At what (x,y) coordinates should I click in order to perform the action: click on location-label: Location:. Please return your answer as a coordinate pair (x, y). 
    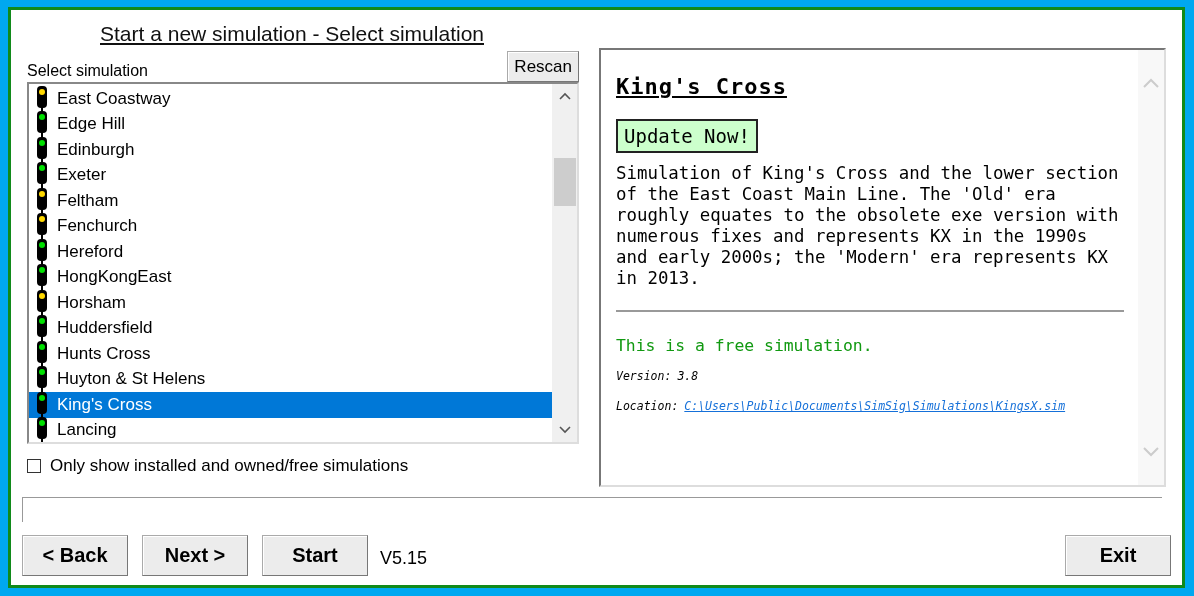
    Looking at the image, I should click on (647, 406).